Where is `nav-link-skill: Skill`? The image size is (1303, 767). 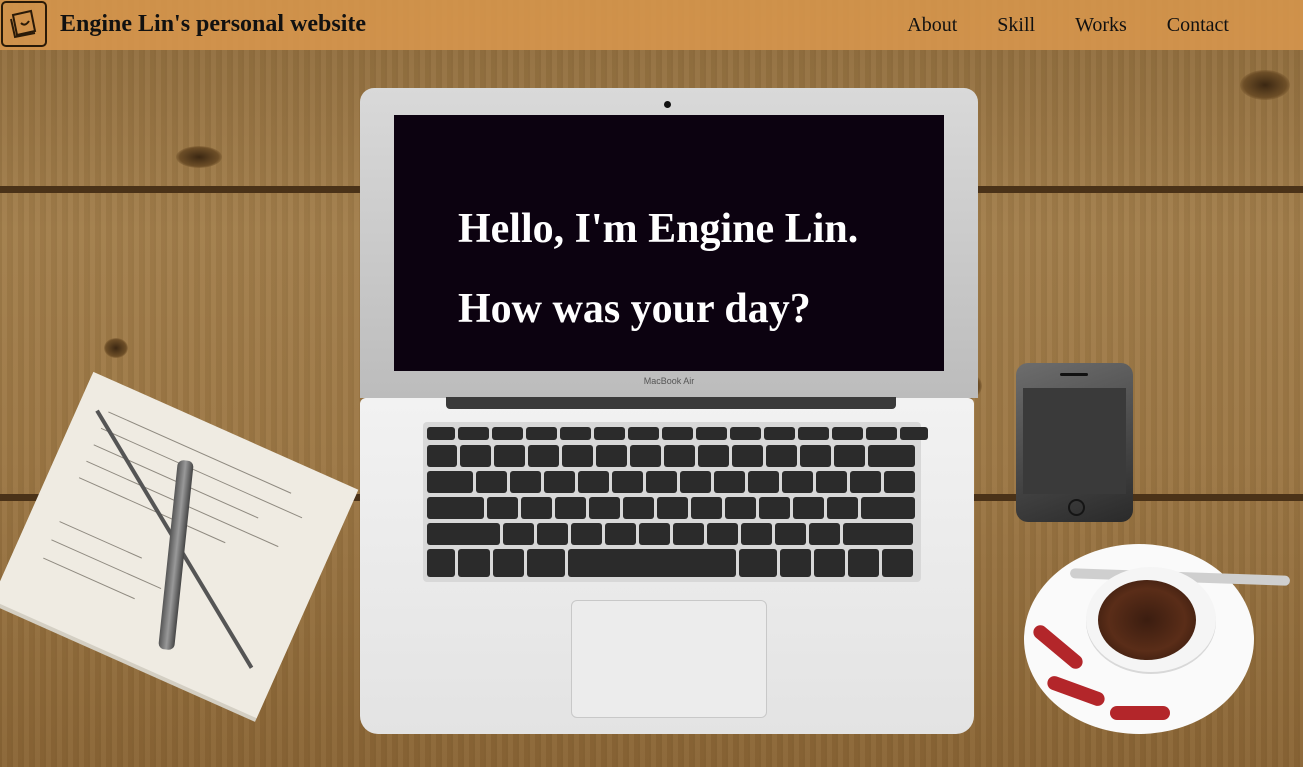 nav-link-skill: Skill is located at coordinates (1016, 25).